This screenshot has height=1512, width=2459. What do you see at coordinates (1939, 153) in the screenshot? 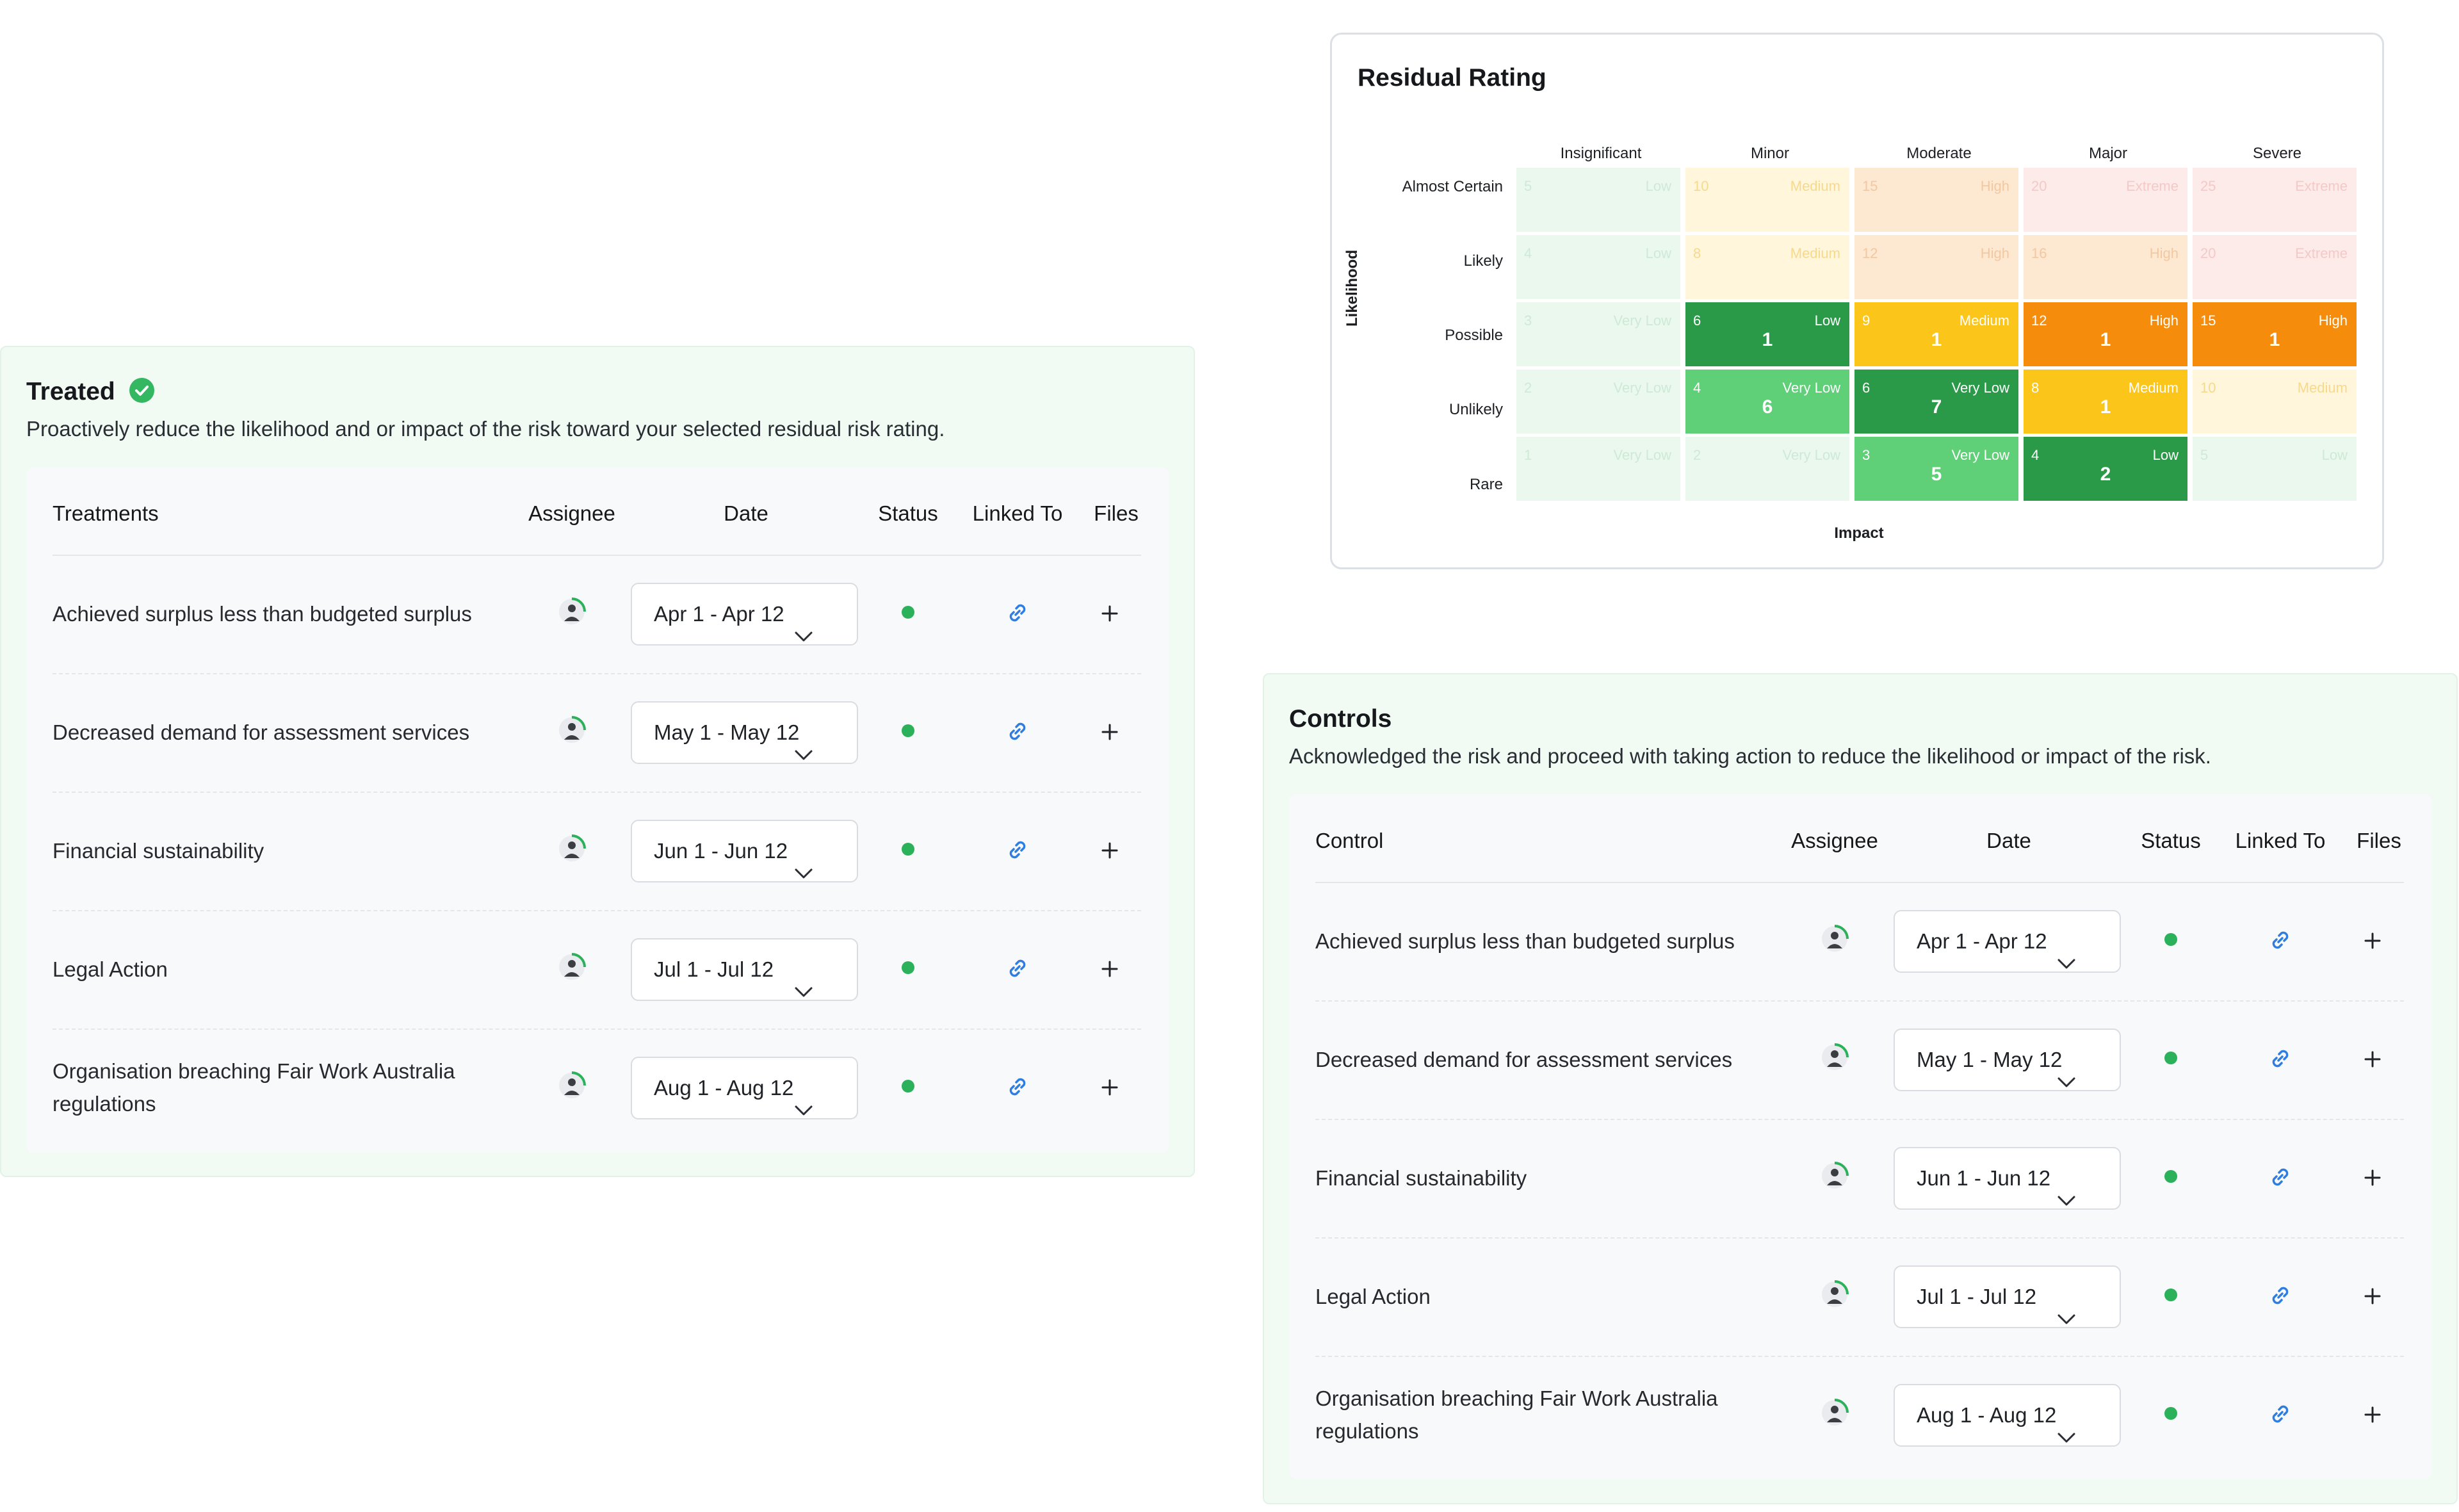
I see `impact-col-2: Moderate` at bounding box center [1939, 153].